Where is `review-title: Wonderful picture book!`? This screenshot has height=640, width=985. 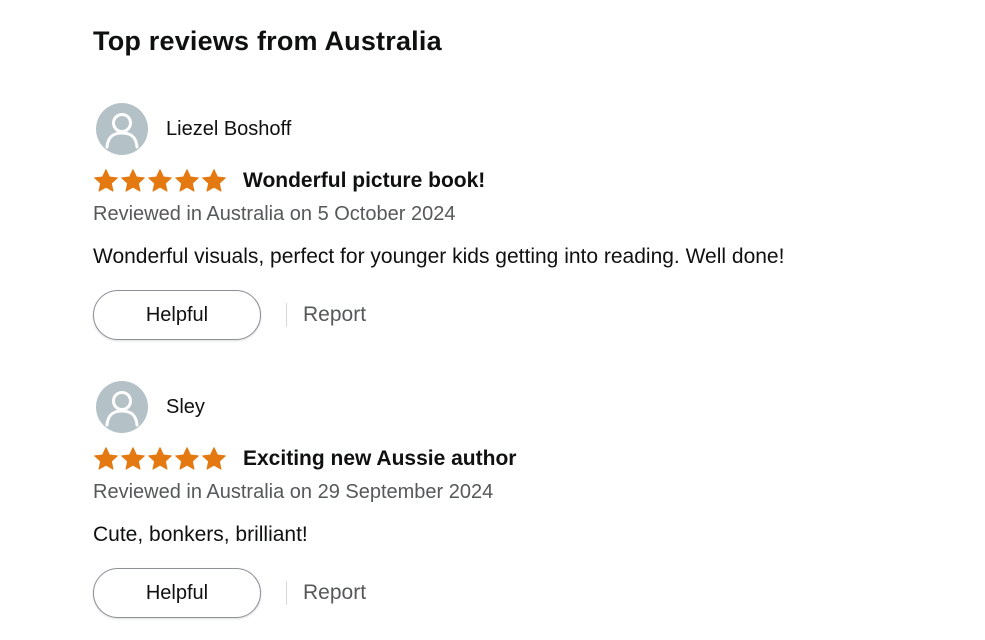 review-title: Wonderful picture book! is located at coordinates (364, 181).